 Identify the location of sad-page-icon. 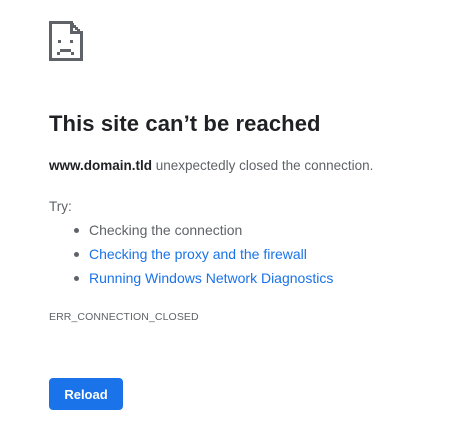
(66, 41).